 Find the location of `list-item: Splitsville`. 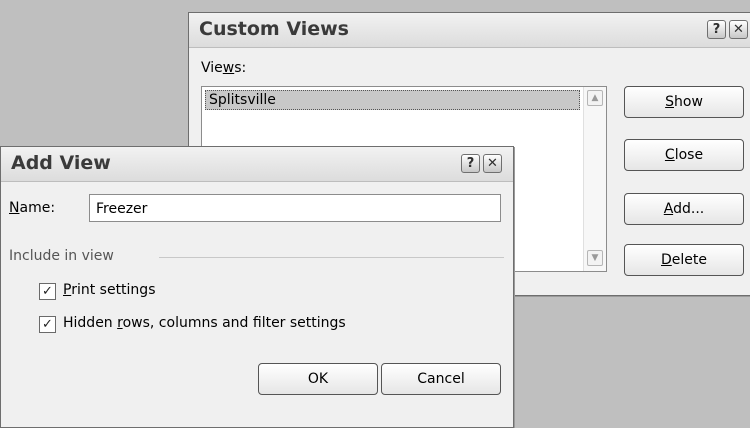

list-item: Splitsville is located at coordinates (392, 100).